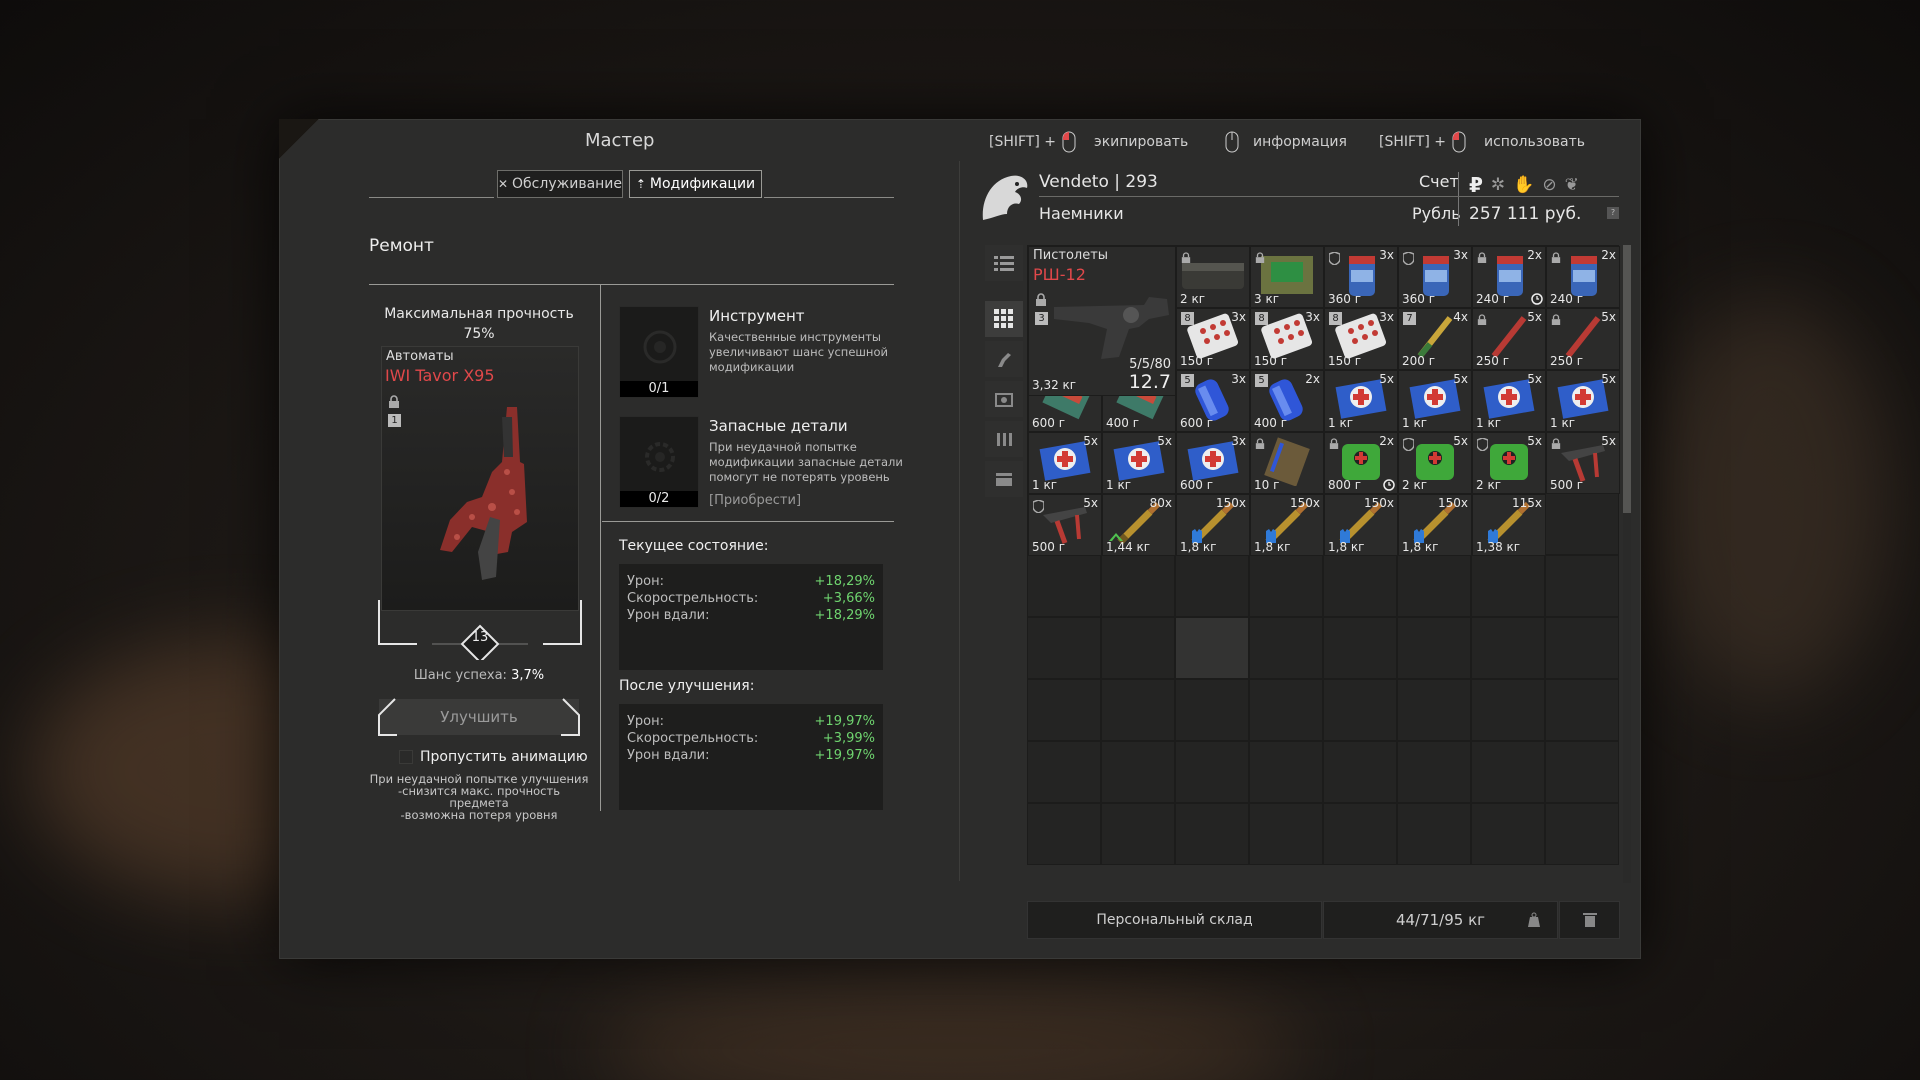 This screenshot has width=1920, height=1080. What do you see at coordinates (695, 184) in the screenshot?
I see `tab-mods: ⇡ Модификации` at bounding box center [695, 184].